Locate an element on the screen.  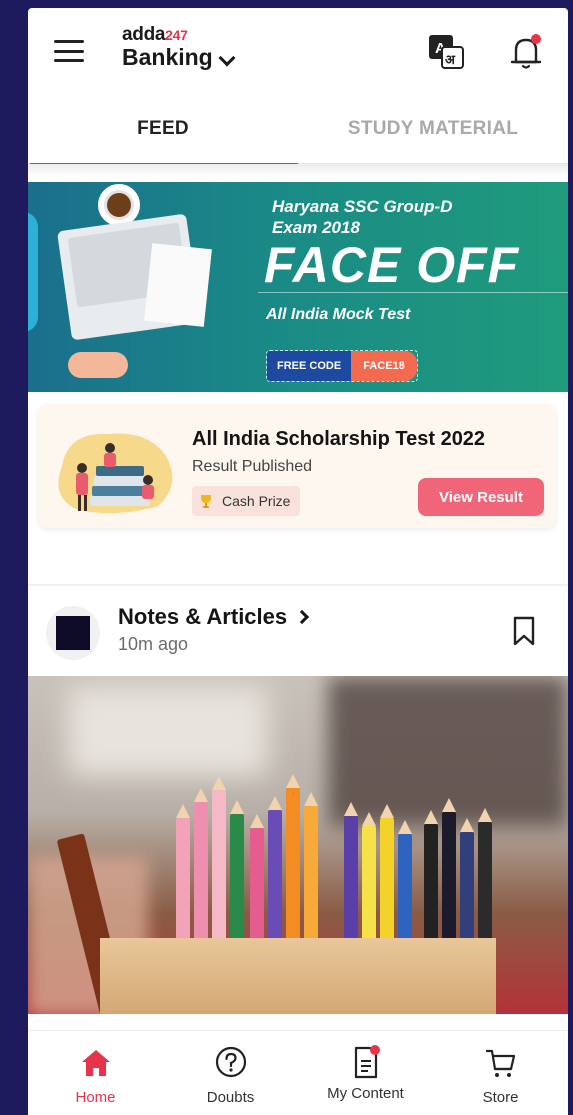
banner-subline: All India Mock Test is located at coordinates (338, 314).